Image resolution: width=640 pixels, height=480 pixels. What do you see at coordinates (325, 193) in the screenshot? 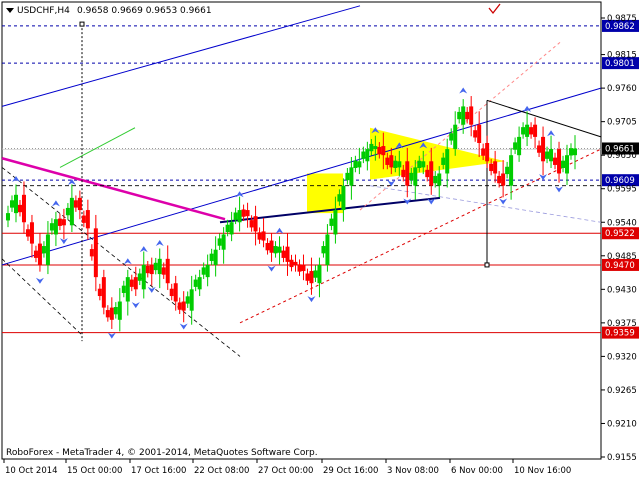
I see `pattern-rectangle` at bounding box center [325, 193].